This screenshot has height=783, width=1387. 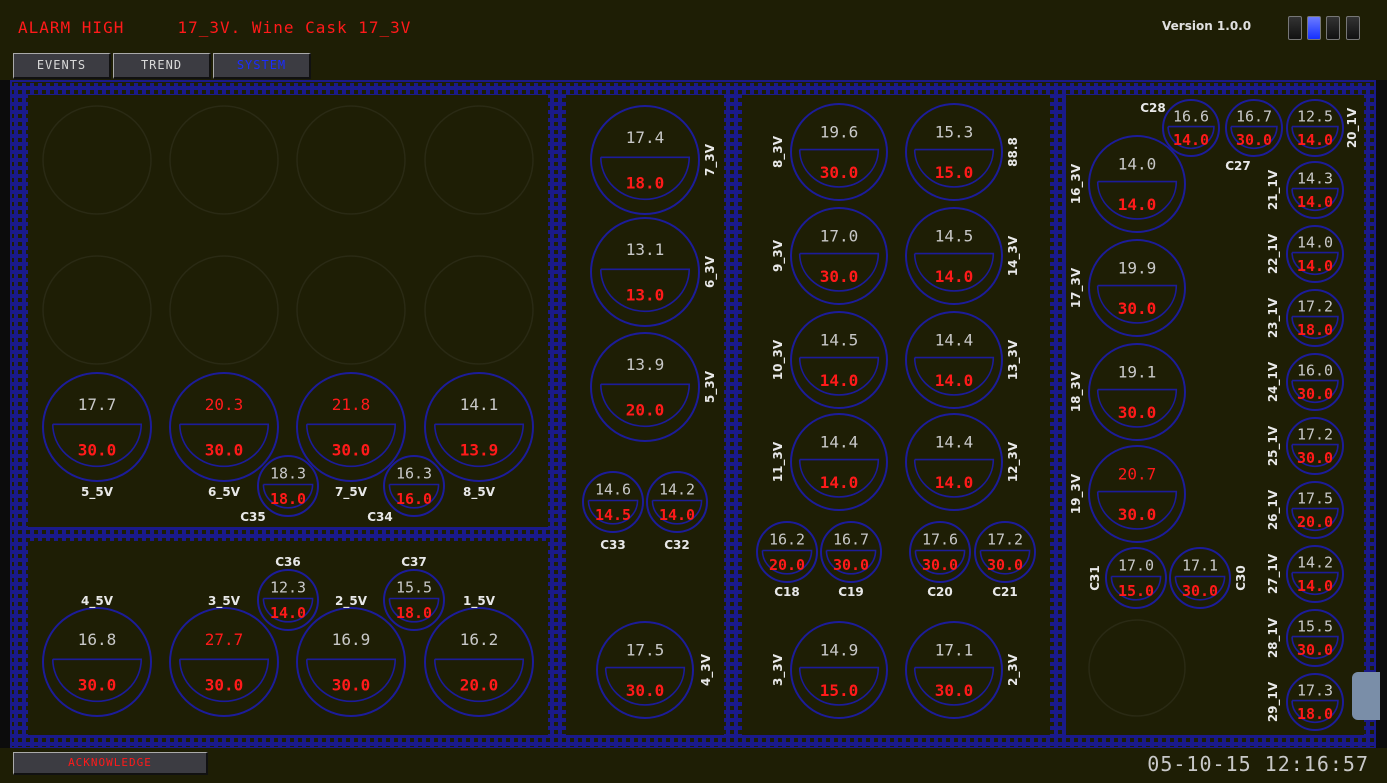 I want to click on tank-gauge: 13.9 20.0 5_3V, so click(x=654, y=387).